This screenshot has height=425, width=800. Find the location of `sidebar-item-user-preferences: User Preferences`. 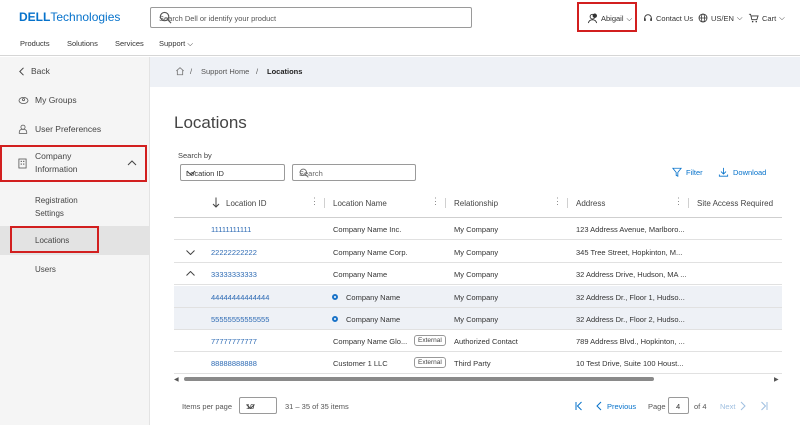

sidebar-item-user-preferences: User Preferences is located at coordinates (75, 129).